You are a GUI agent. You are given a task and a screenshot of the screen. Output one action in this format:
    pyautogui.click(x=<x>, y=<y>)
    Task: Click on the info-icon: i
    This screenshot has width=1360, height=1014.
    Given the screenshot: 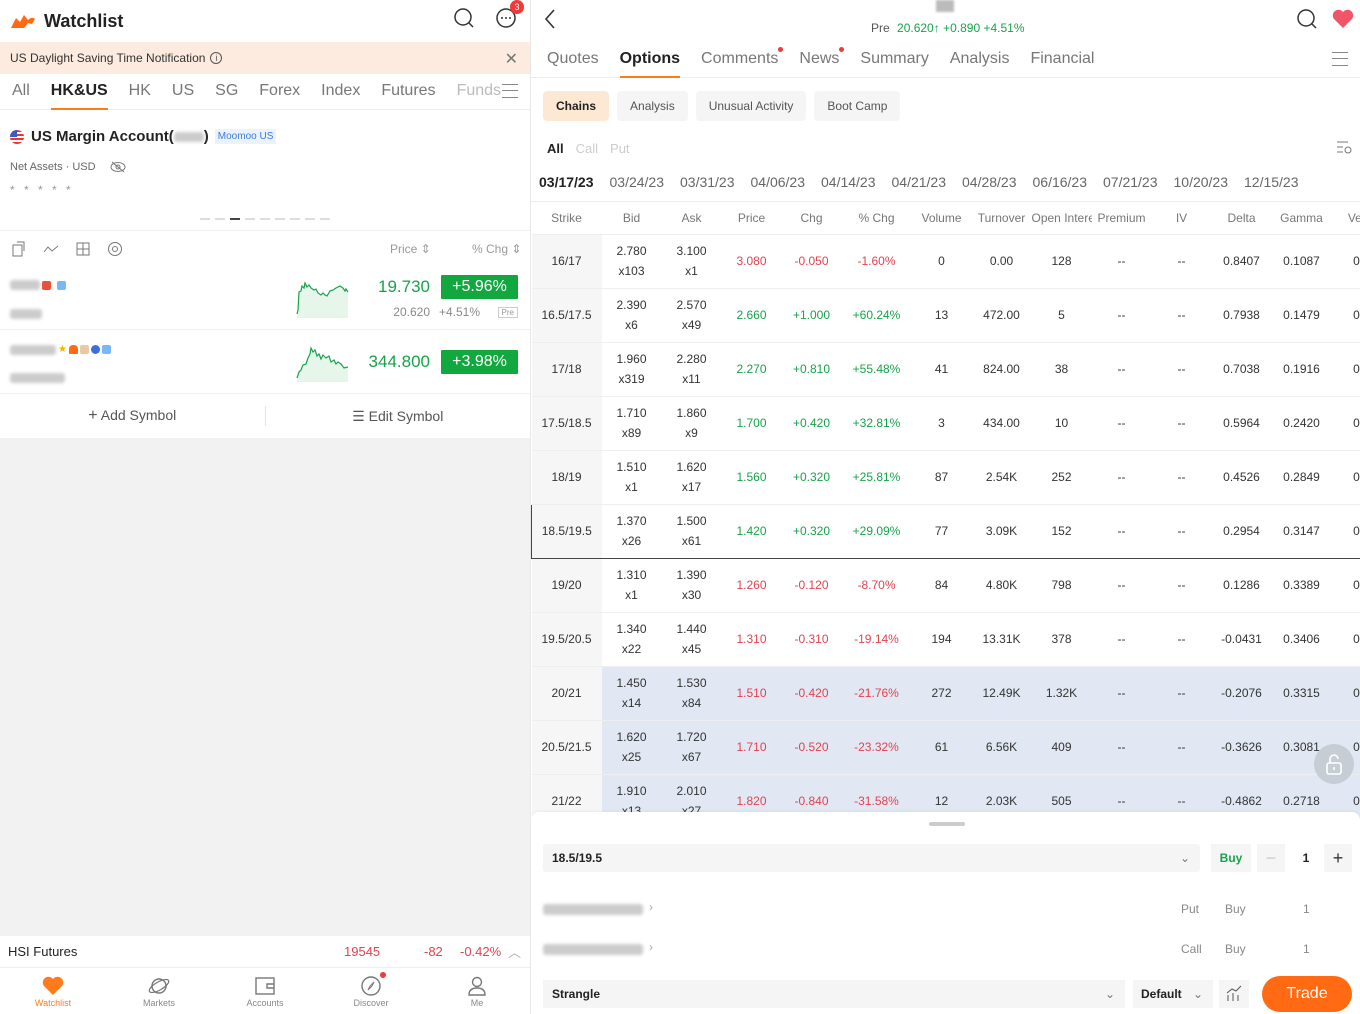 What is the action you would take?
    pyautogui.click(x=216, y=58)
    